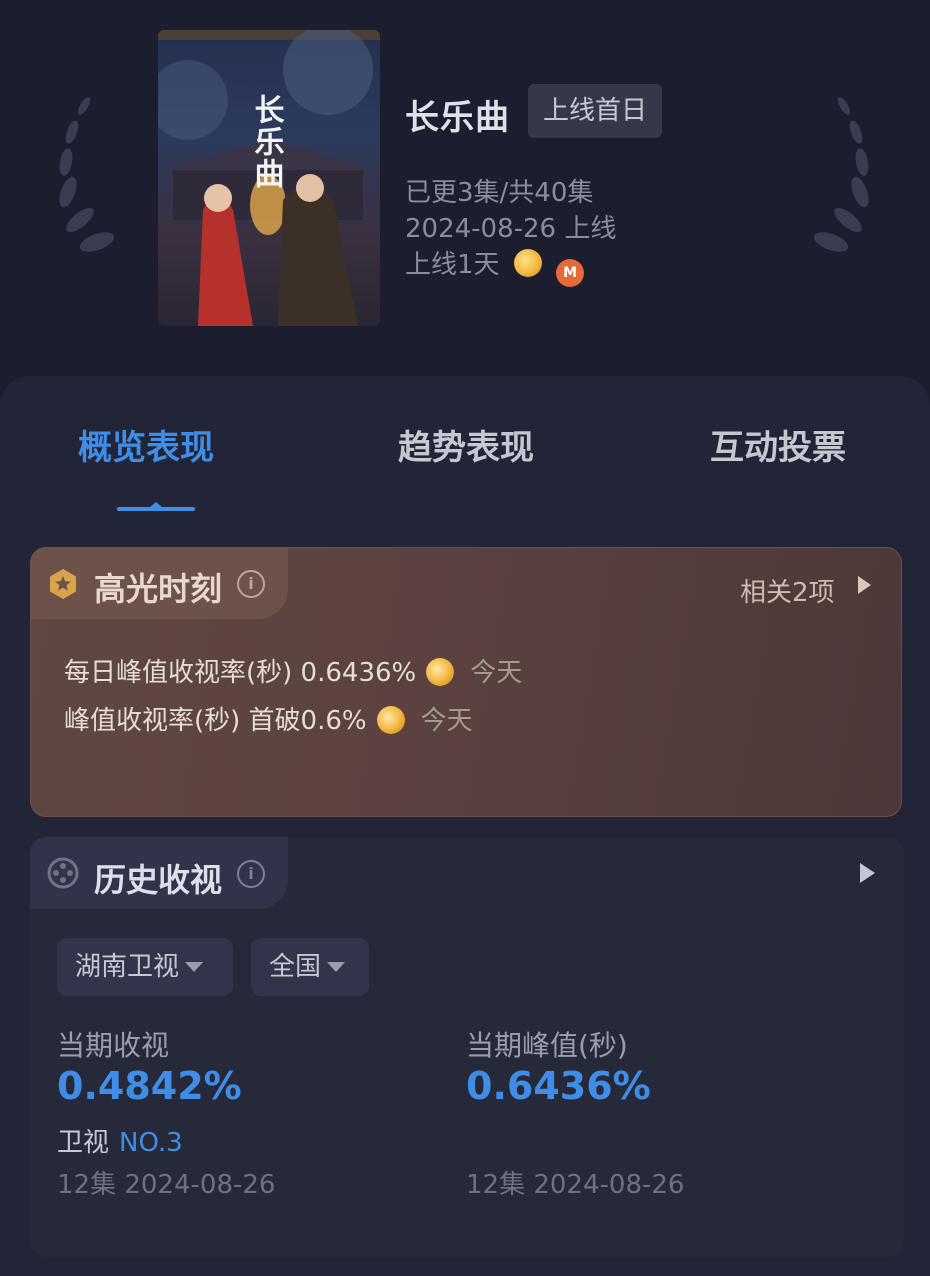 This screenshot has width=930, height=1276. I want to click on days-online-row: 上线1天 M, so click(495, 265).